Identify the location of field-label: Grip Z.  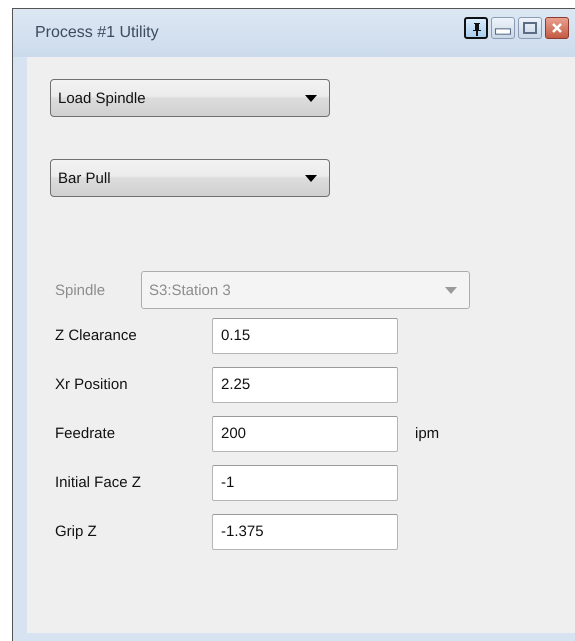
(76, 531).